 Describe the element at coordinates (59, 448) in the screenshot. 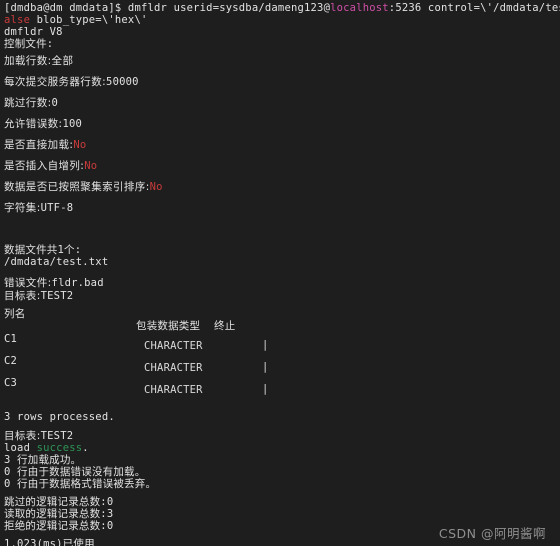

I see `status-badge: success` at that location.